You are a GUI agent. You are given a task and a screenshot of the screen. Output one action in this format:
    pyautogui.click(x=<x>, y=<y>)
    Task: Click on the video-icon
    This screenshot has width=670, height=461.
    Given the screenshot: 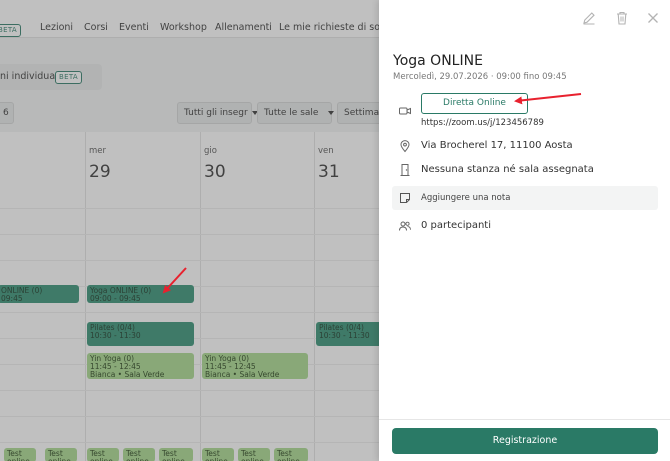 What is the action you would take?
    pyautogui.click(x=405, y=111)
    